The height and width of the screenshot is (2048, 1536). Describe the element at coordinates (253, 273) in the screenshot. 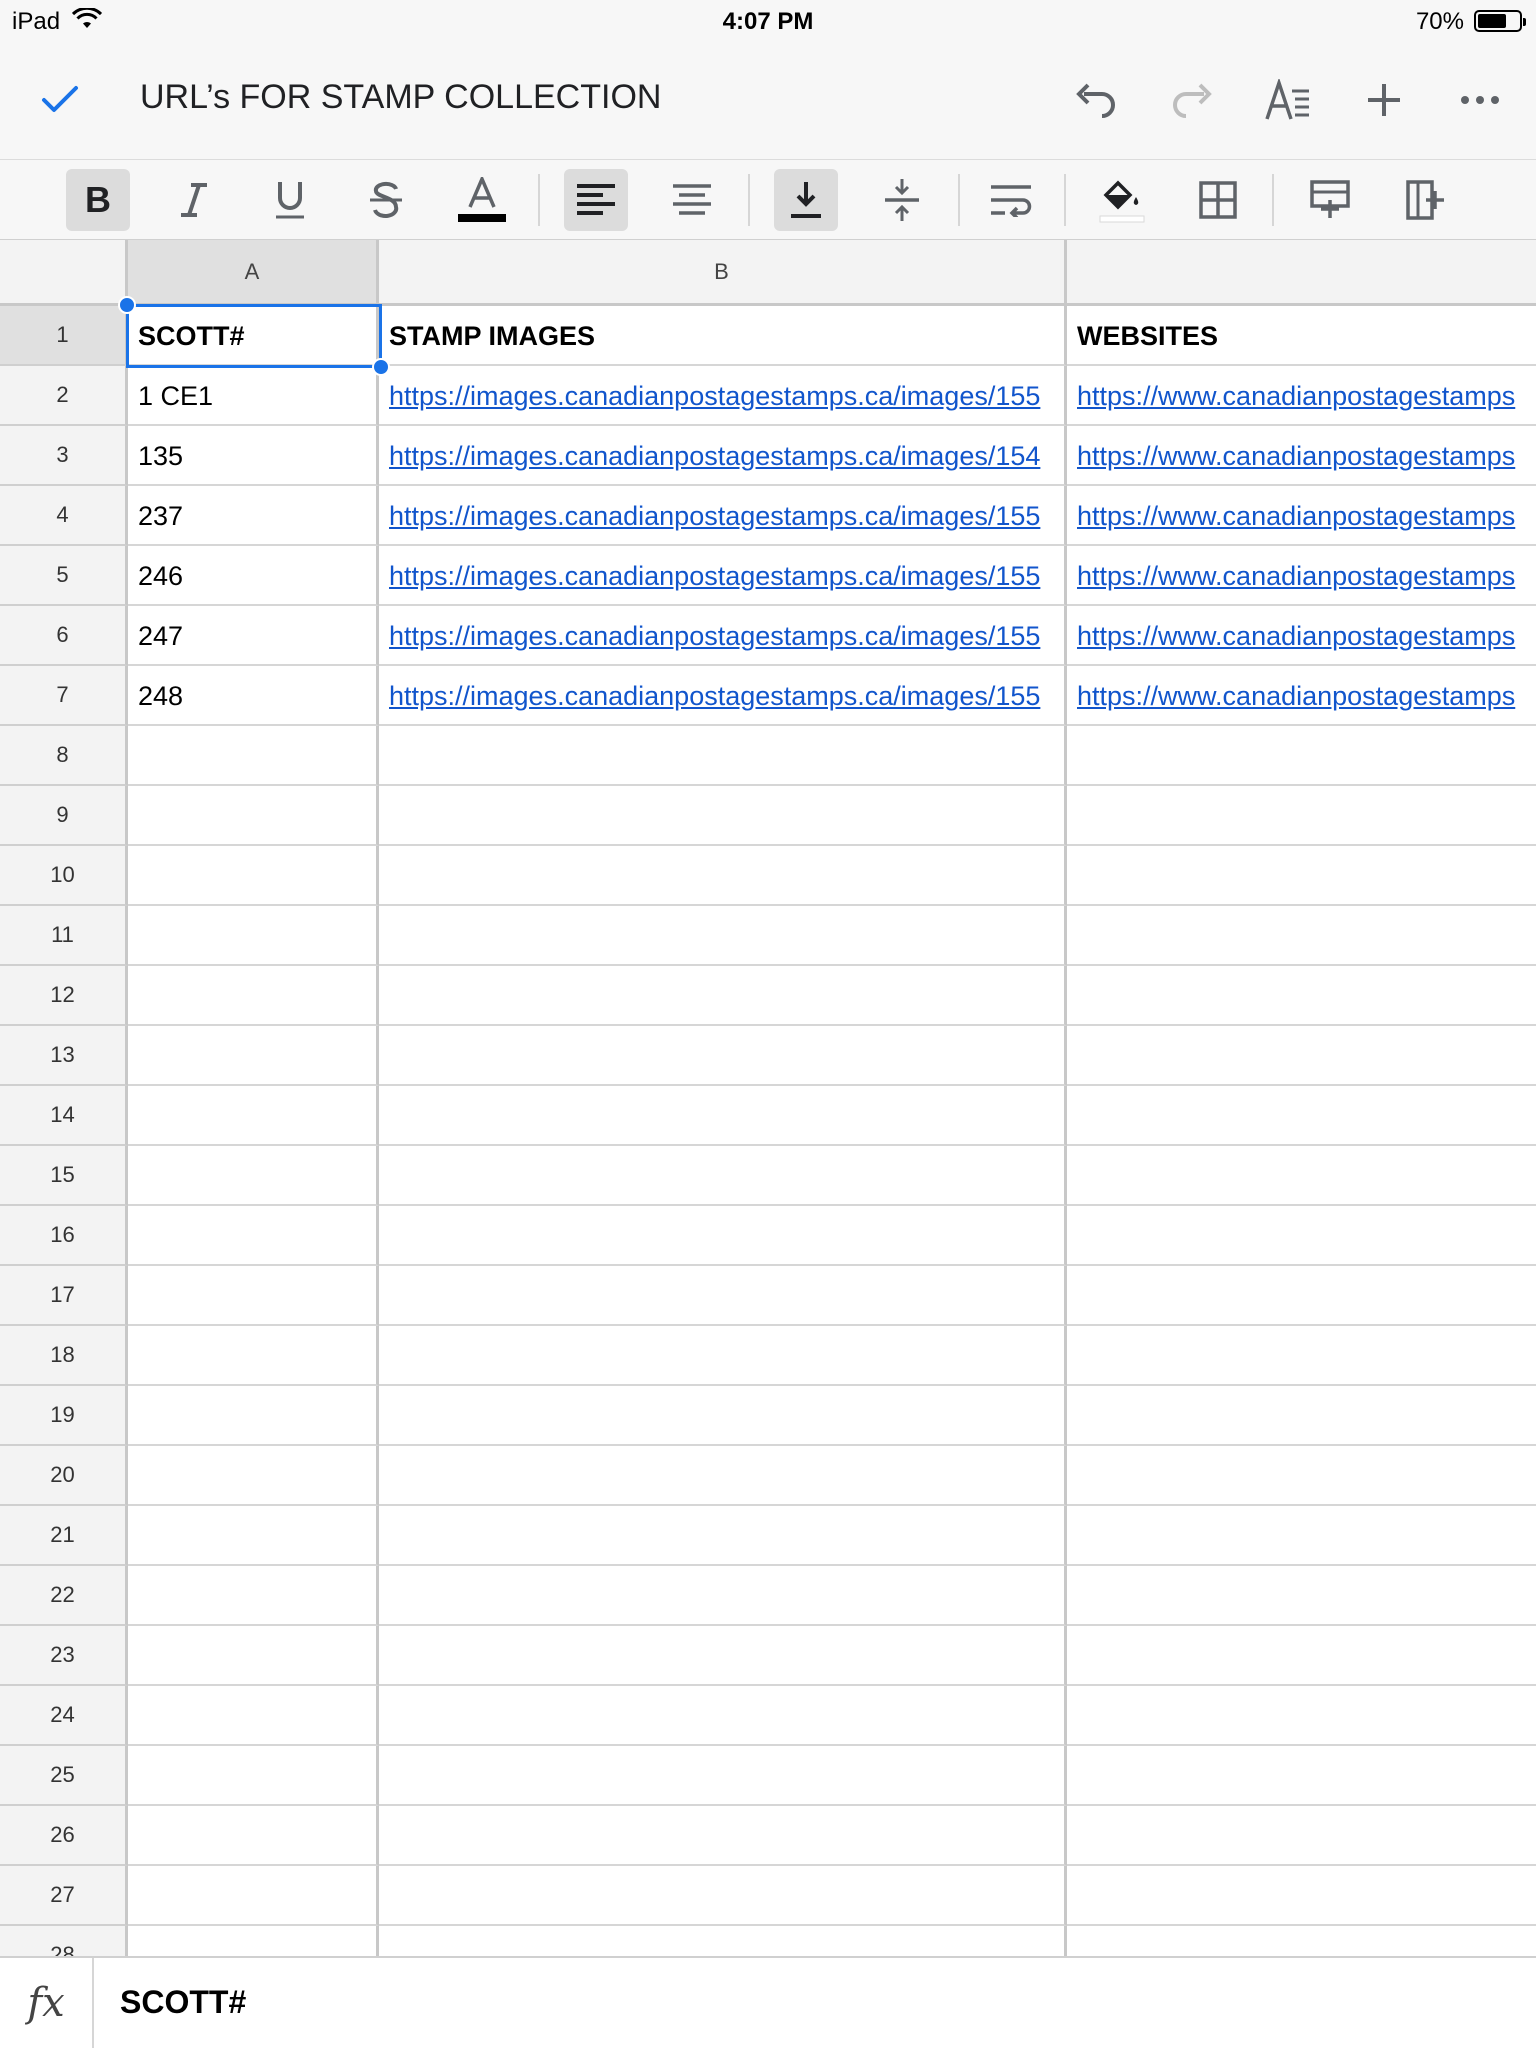

I see `column-header-a: A` at that location.